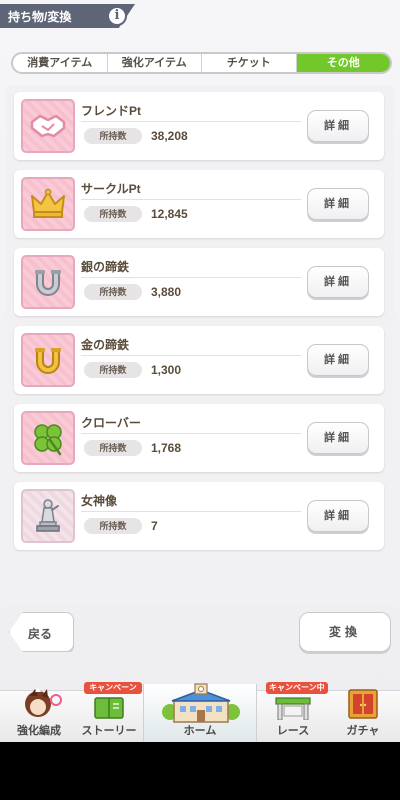 Image resolution: width=400 pixels, height=800 pixels. What do you see at coordinates (166, 448) in the screenshot?
I see `item-count: 1,768` at bounding box center [166, 448].